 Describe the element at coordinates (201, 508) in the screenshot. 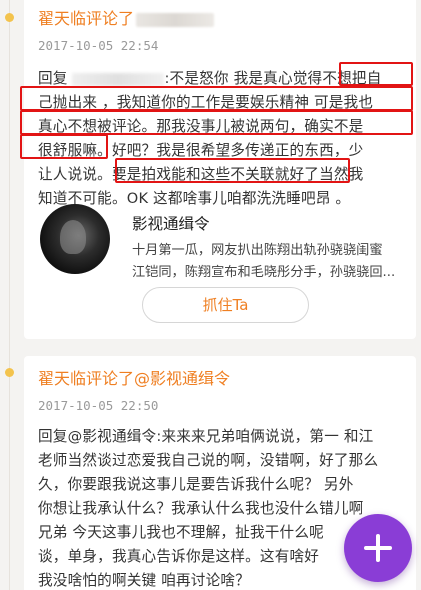

I see `comment-line: 你想让我承认什么？我承认什么我也没什么错儿啊` at that location.